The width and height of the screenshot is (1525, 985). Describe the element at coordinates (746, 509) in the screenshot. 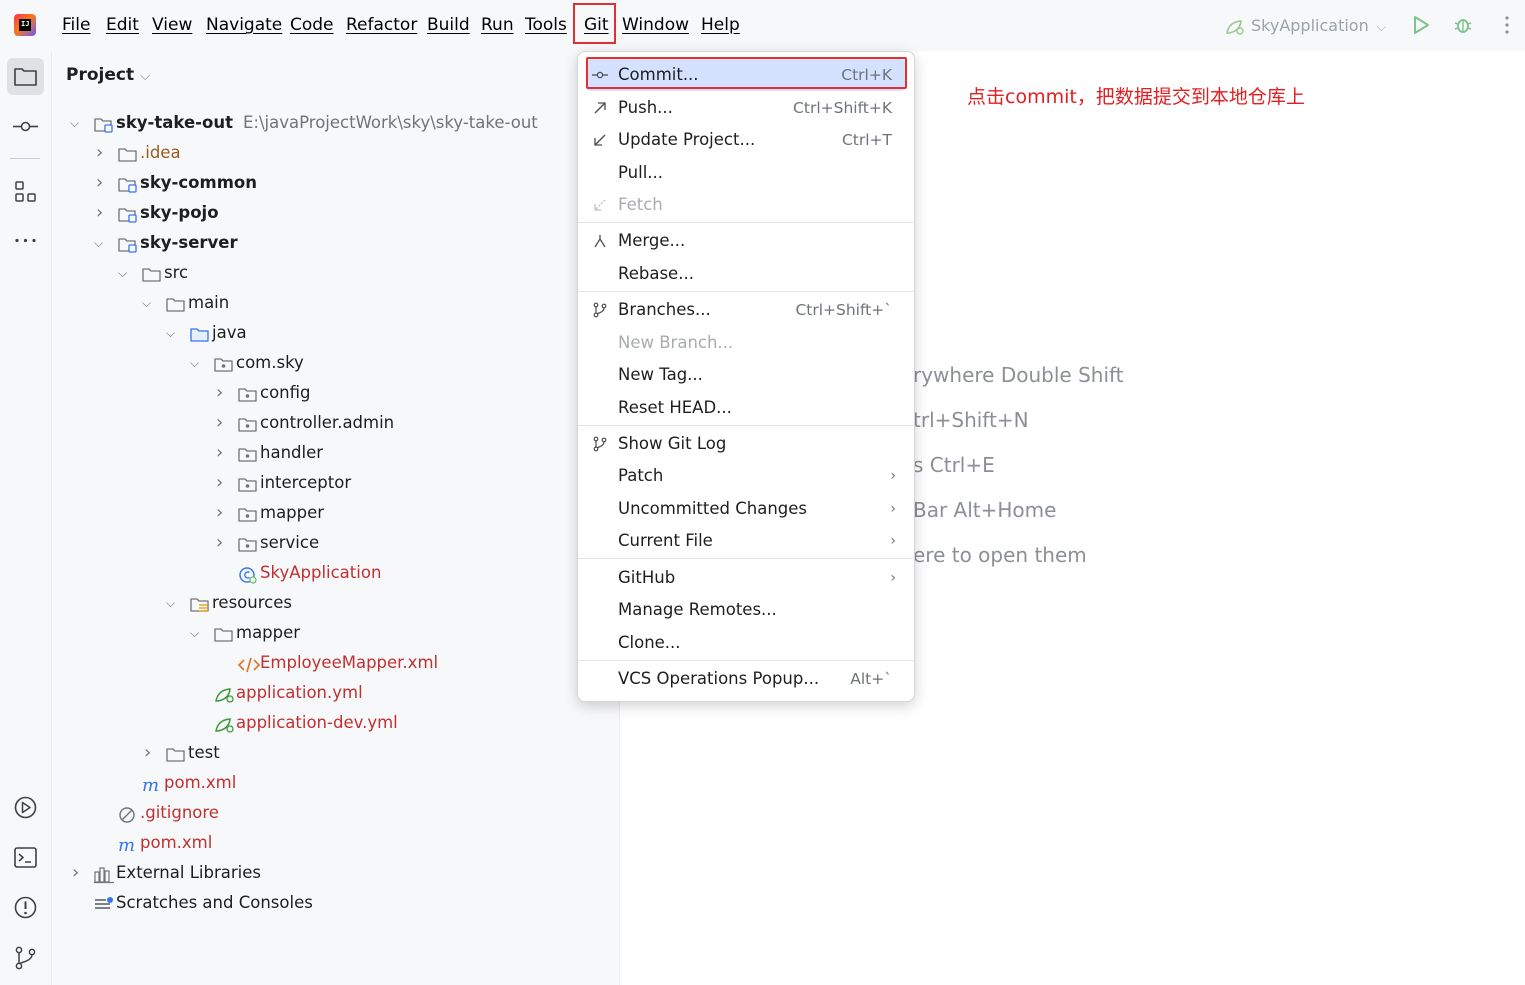

I see `menu-item-uncommitted-changes: Uncommitted Changes ›` at that location.